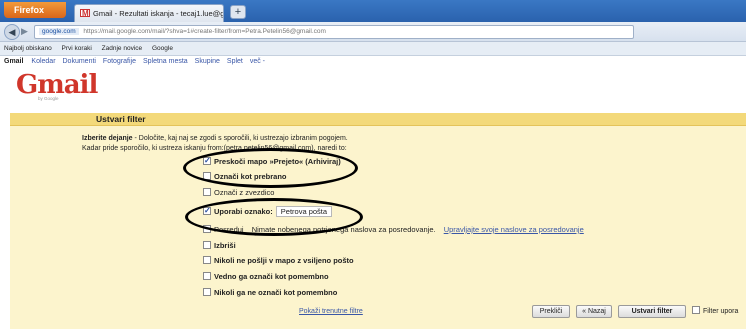 The image size is (746, 329). What do you see at coordinates (66, 85) in the screenshot?
I see `gmail-logo: Gmail by Google` at bounding box center [66, 85].